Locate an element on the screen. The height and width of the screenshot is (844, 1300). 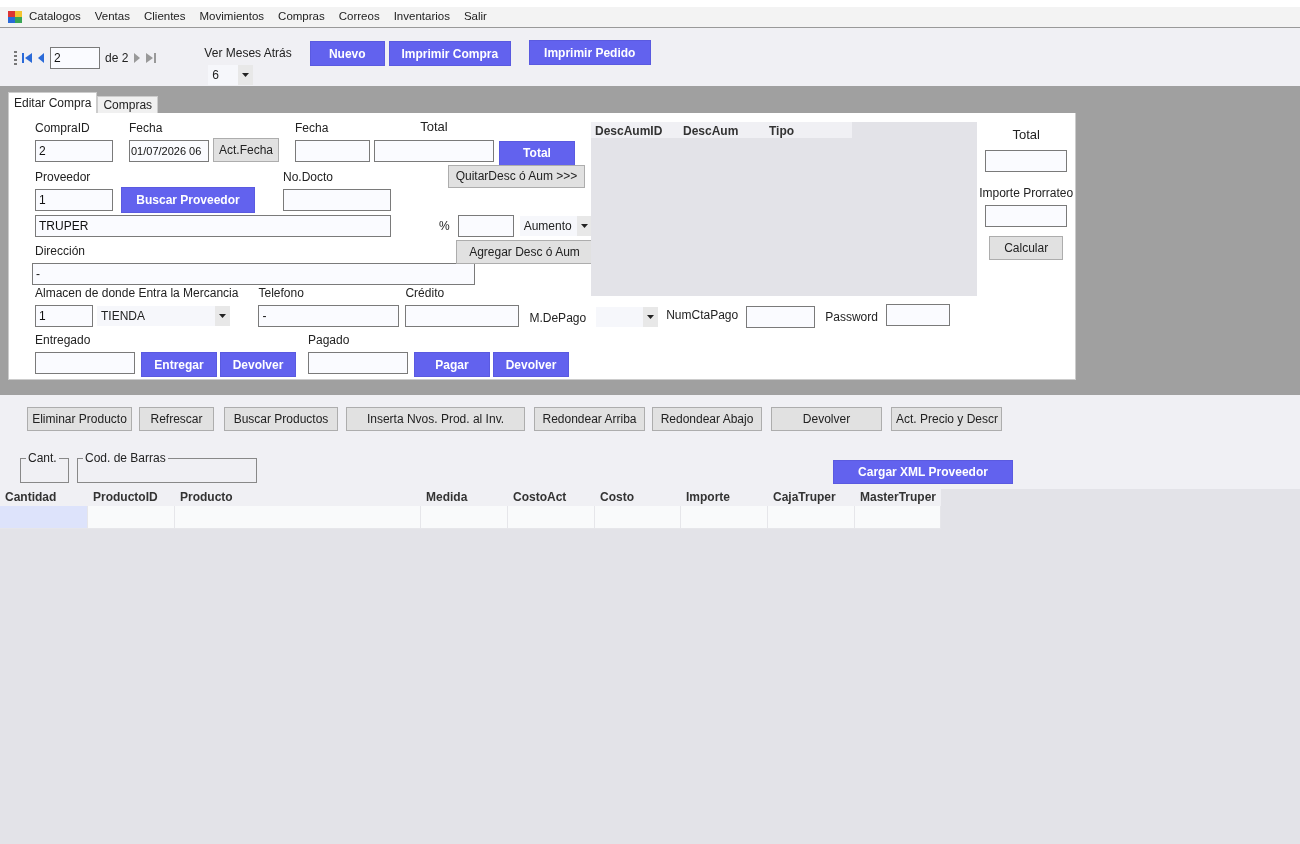
add-discount-button: Agregar Desc ó Aum is located at coordinates (524, 251).